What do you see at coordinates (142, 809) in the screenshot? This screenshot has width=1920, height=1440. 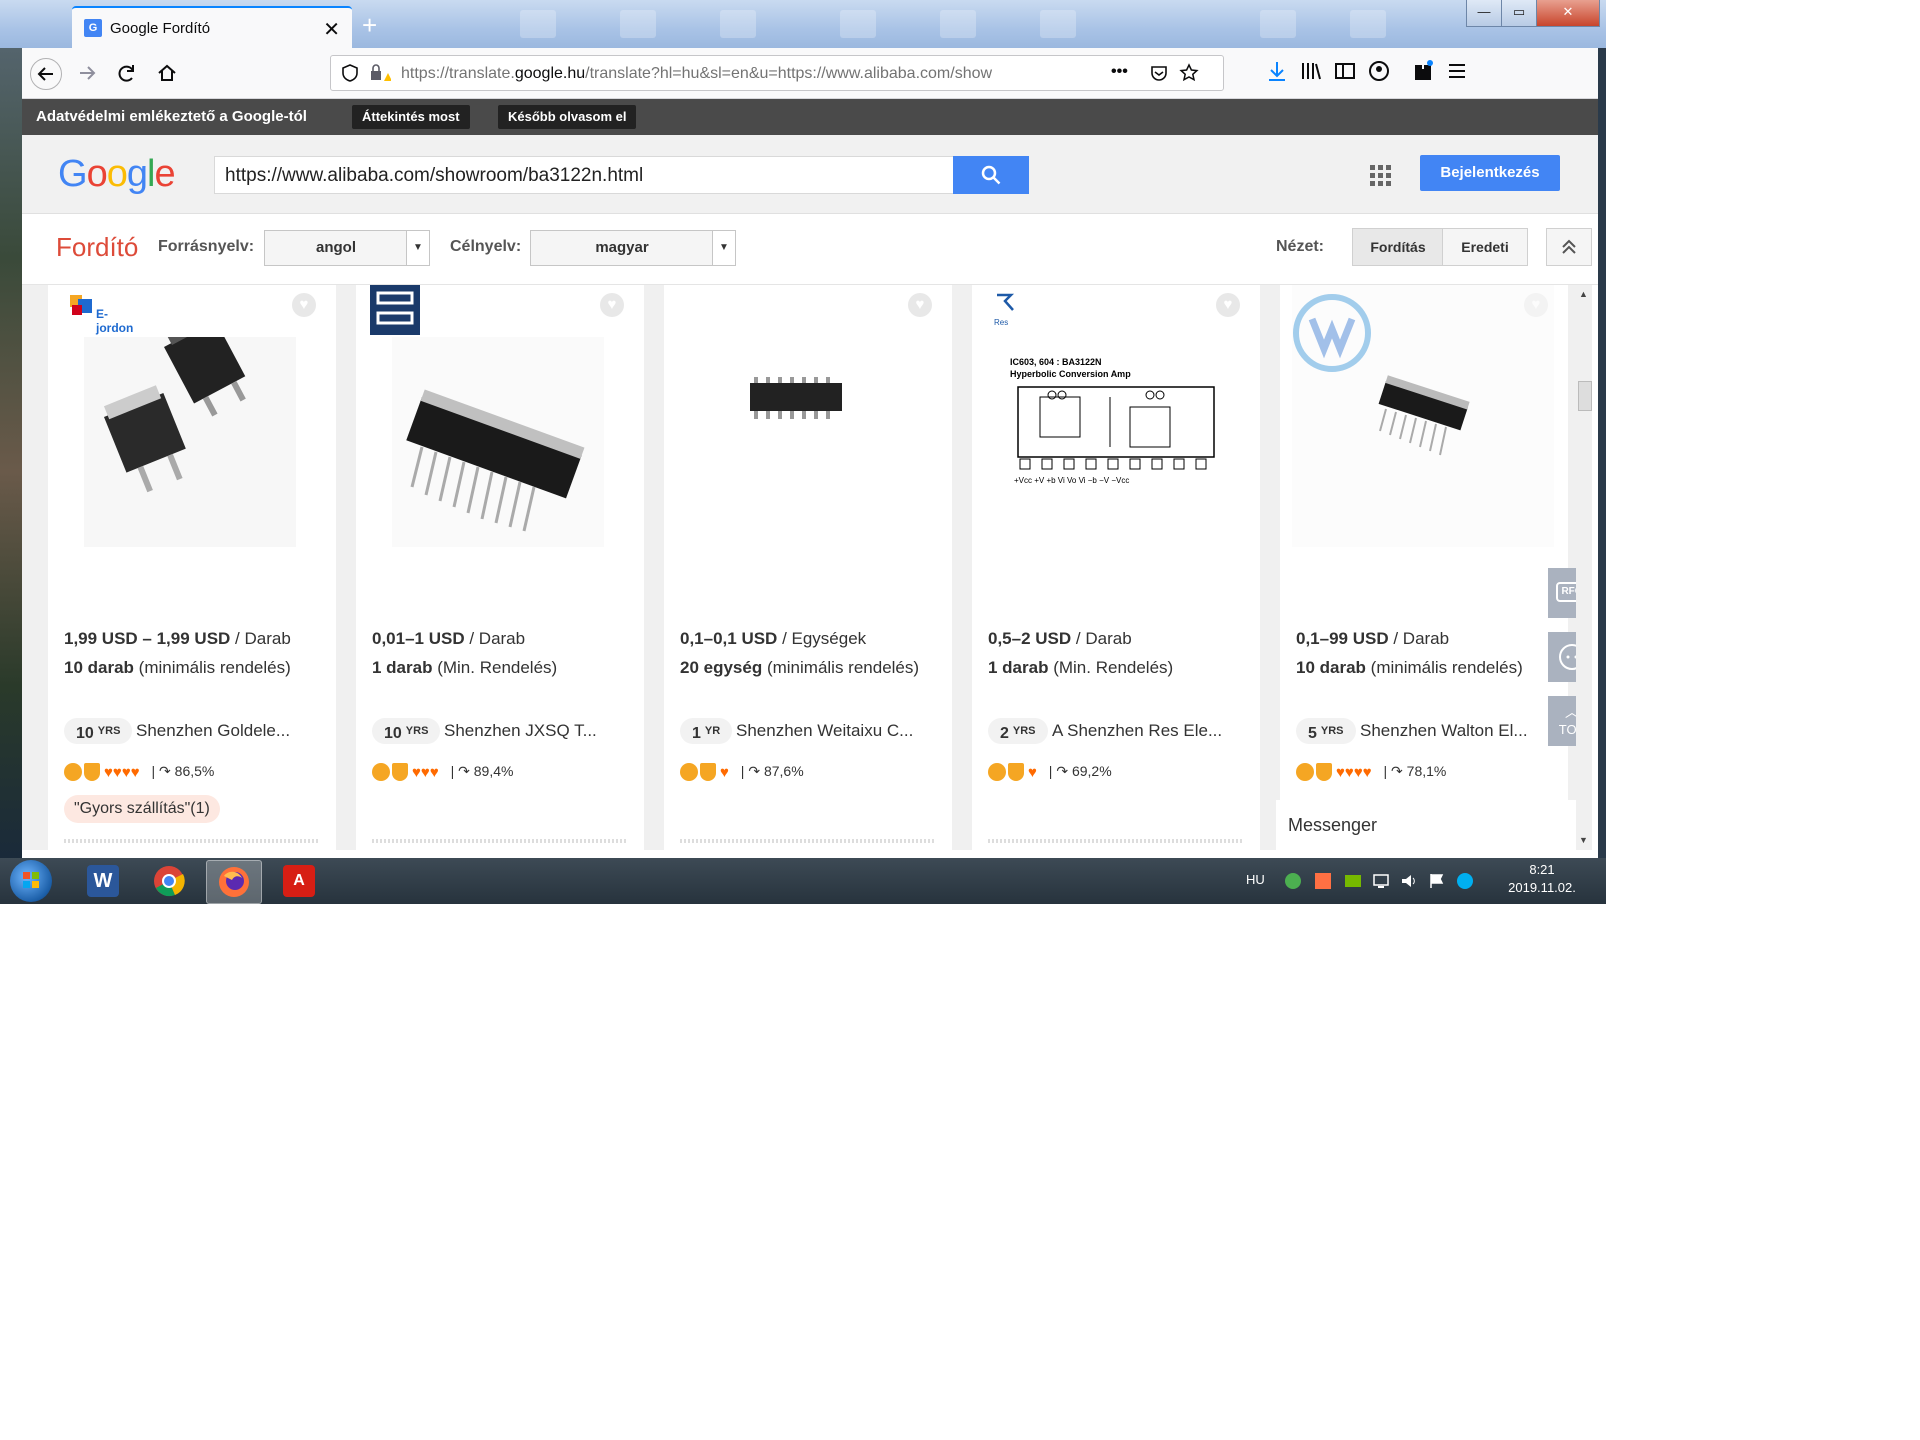 I see `fast-shipping-tag: "Gyors szállítás"(1)` at bounding box center [142, 809].